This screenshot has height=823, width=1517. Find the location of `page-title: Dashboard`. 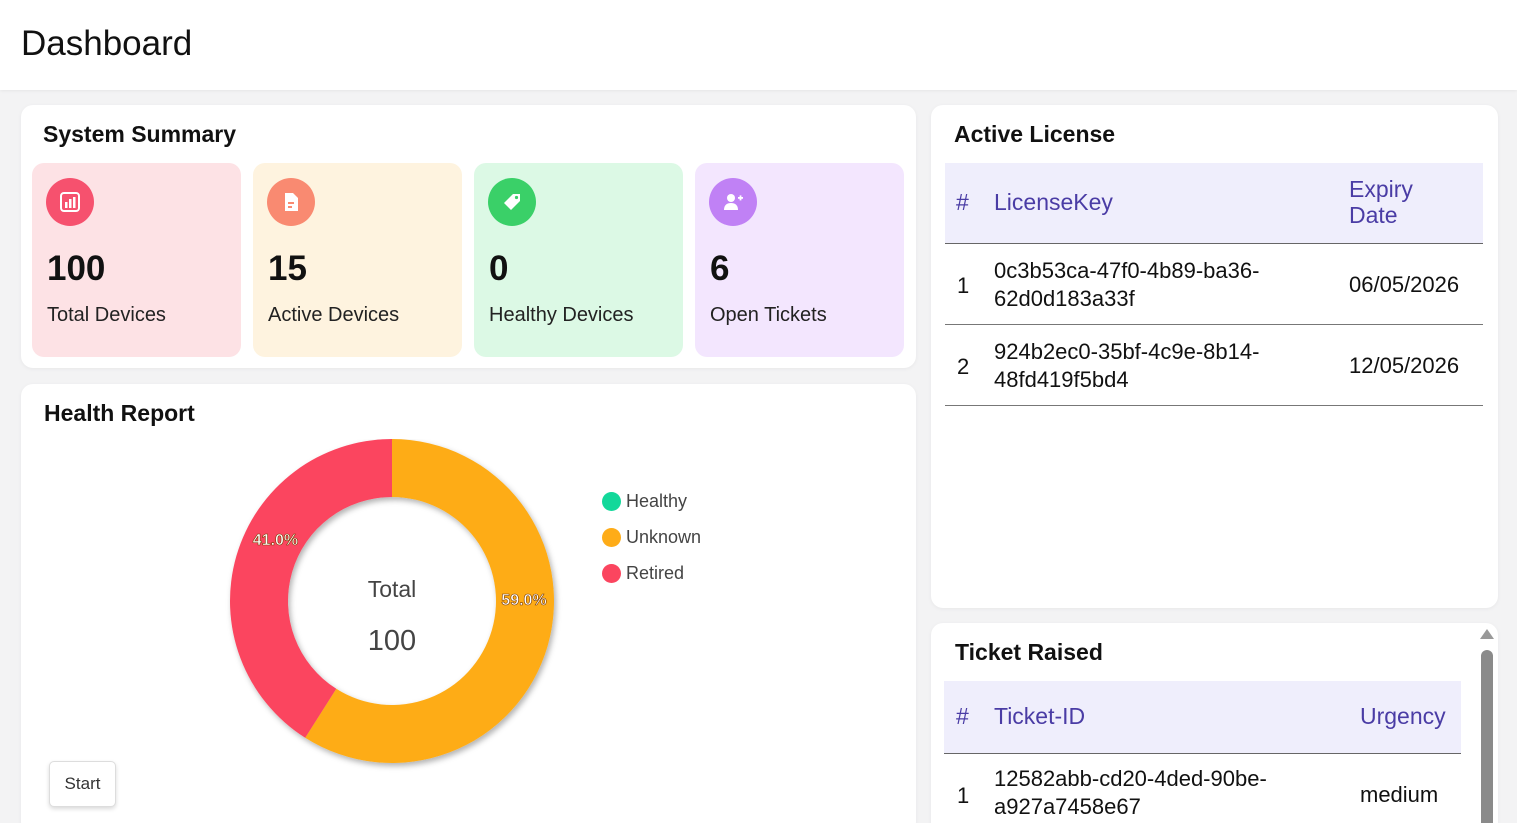

page-title: Dashboard is located at coordinates (107, 43).